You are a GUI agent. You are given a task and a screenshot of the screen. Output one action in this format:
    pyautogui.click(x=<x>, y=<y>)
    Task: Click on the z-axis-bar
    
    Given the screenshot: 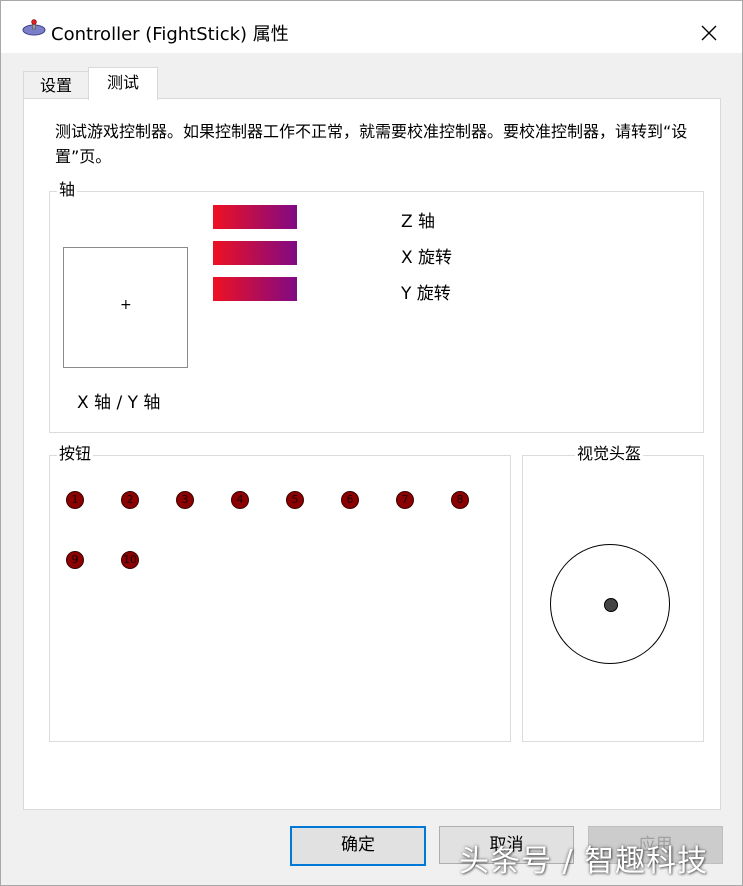 What is the action you would take?
    pyautogui.click(x=255, y=217)
    